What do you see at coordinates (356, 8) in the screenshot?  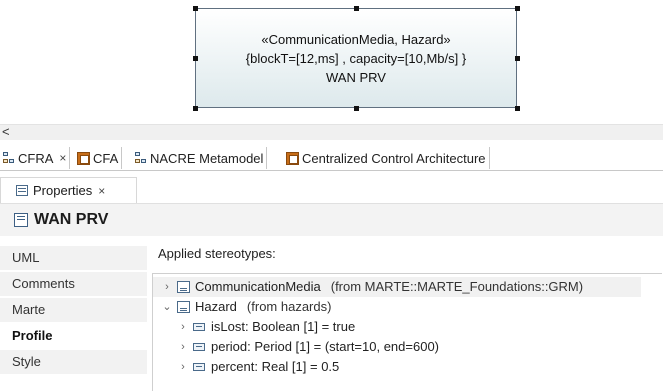 I see `resize-handle-n` at bounding box center [356, 8].